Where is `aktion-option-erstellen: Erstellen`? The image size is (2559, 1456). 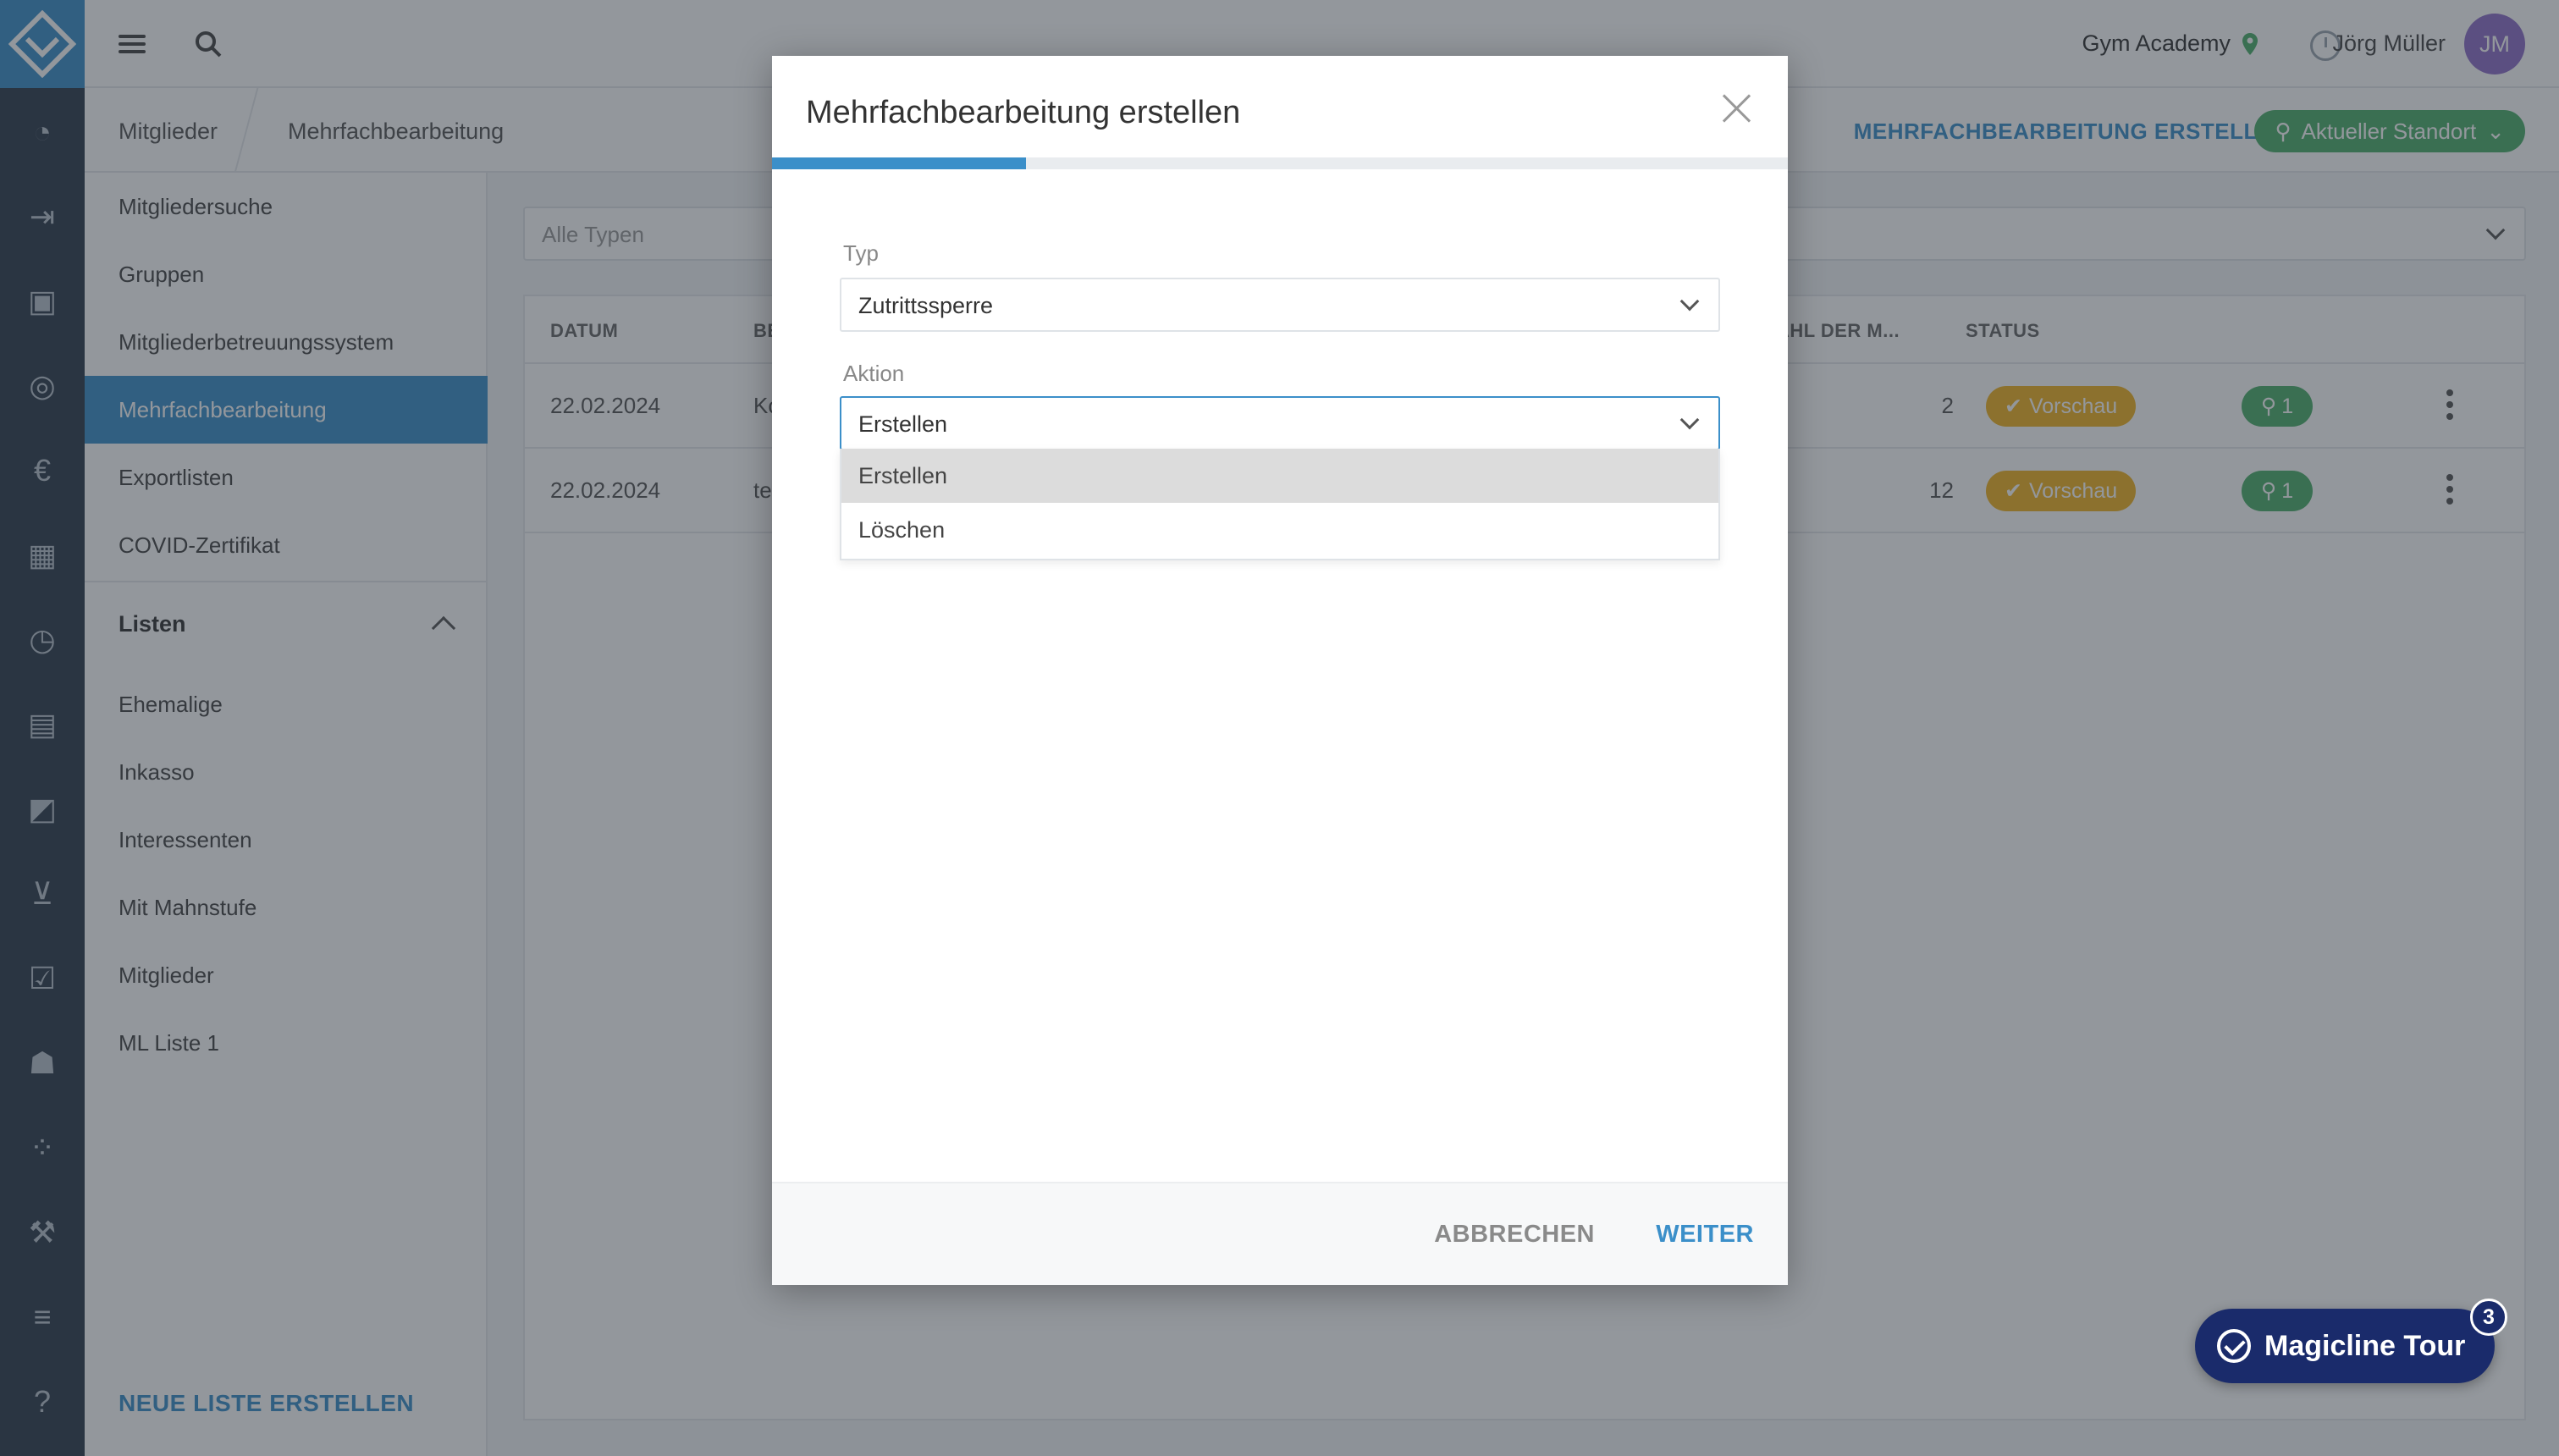
aktion-option-erstellen: Erstellen is located at coordinates (1279, 476).